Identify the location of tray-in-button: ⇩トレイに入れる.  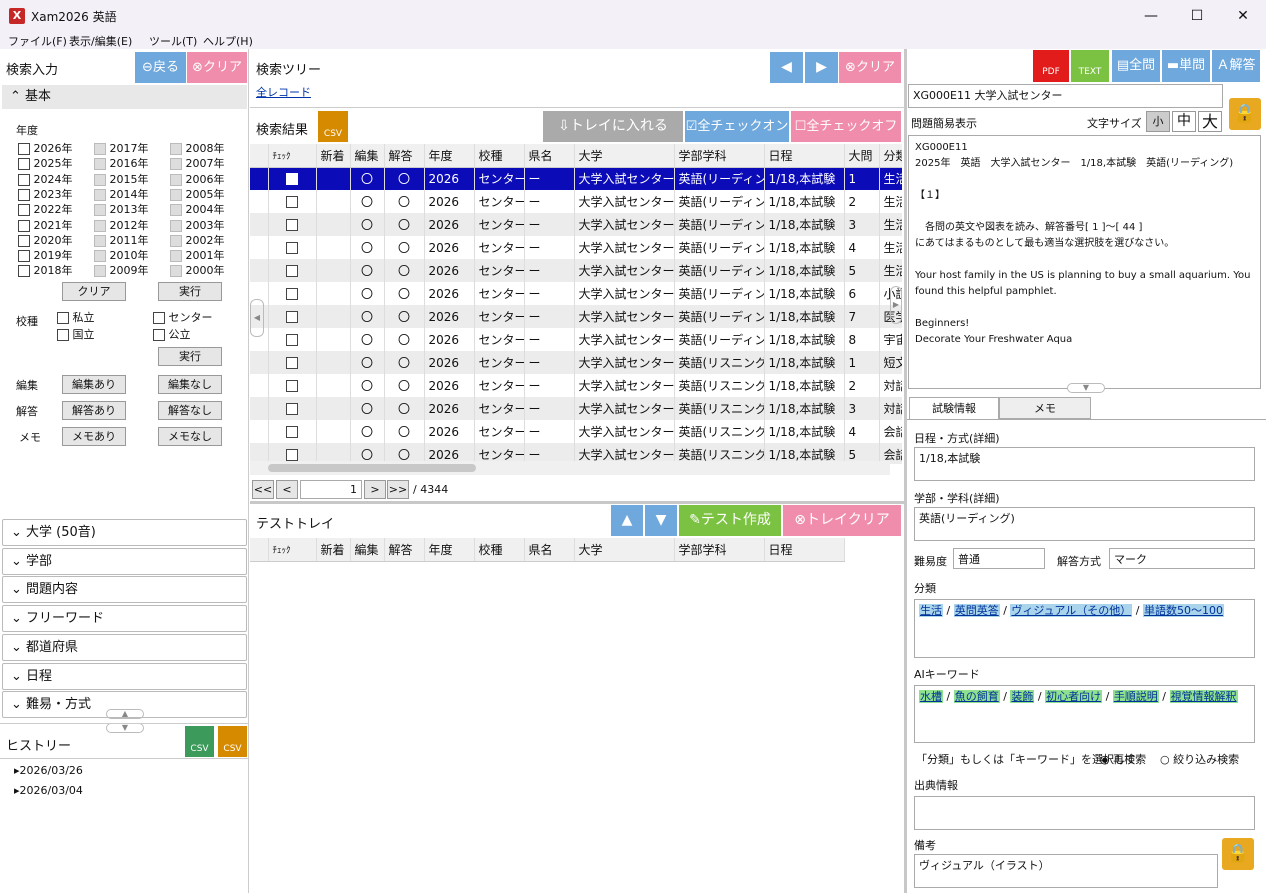
(613, 126).